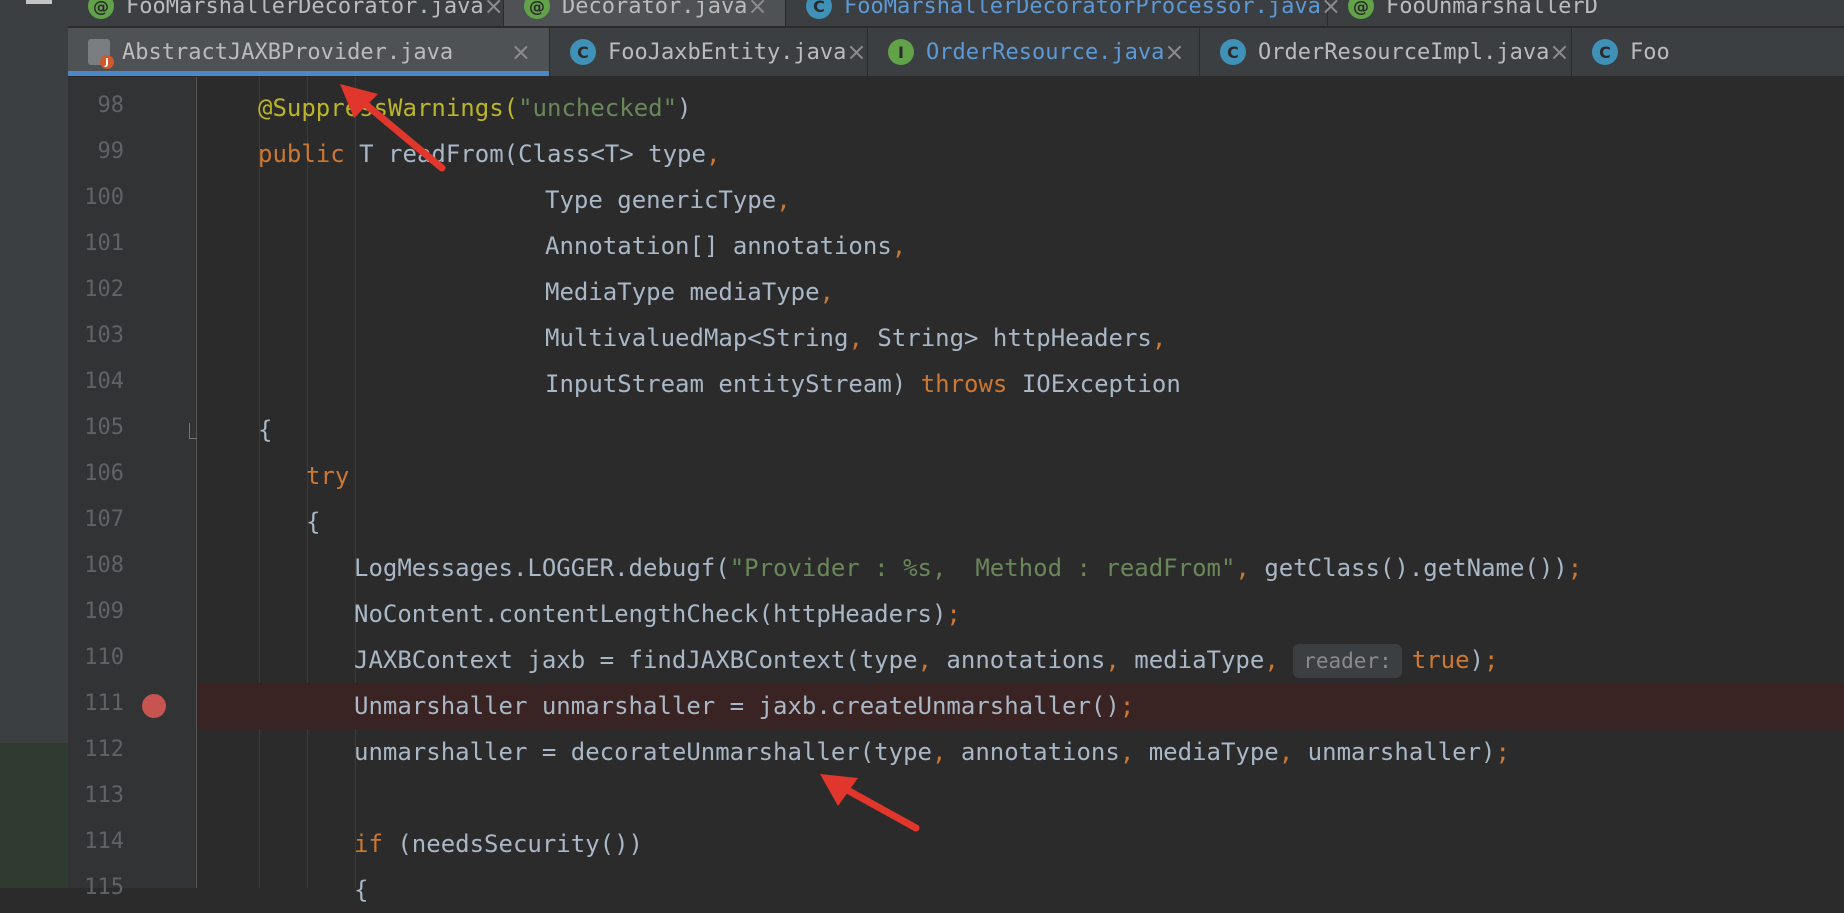  Describe the element at coordinates (265, 430) in the screenshot. I see `code-line-105: {` at that location.